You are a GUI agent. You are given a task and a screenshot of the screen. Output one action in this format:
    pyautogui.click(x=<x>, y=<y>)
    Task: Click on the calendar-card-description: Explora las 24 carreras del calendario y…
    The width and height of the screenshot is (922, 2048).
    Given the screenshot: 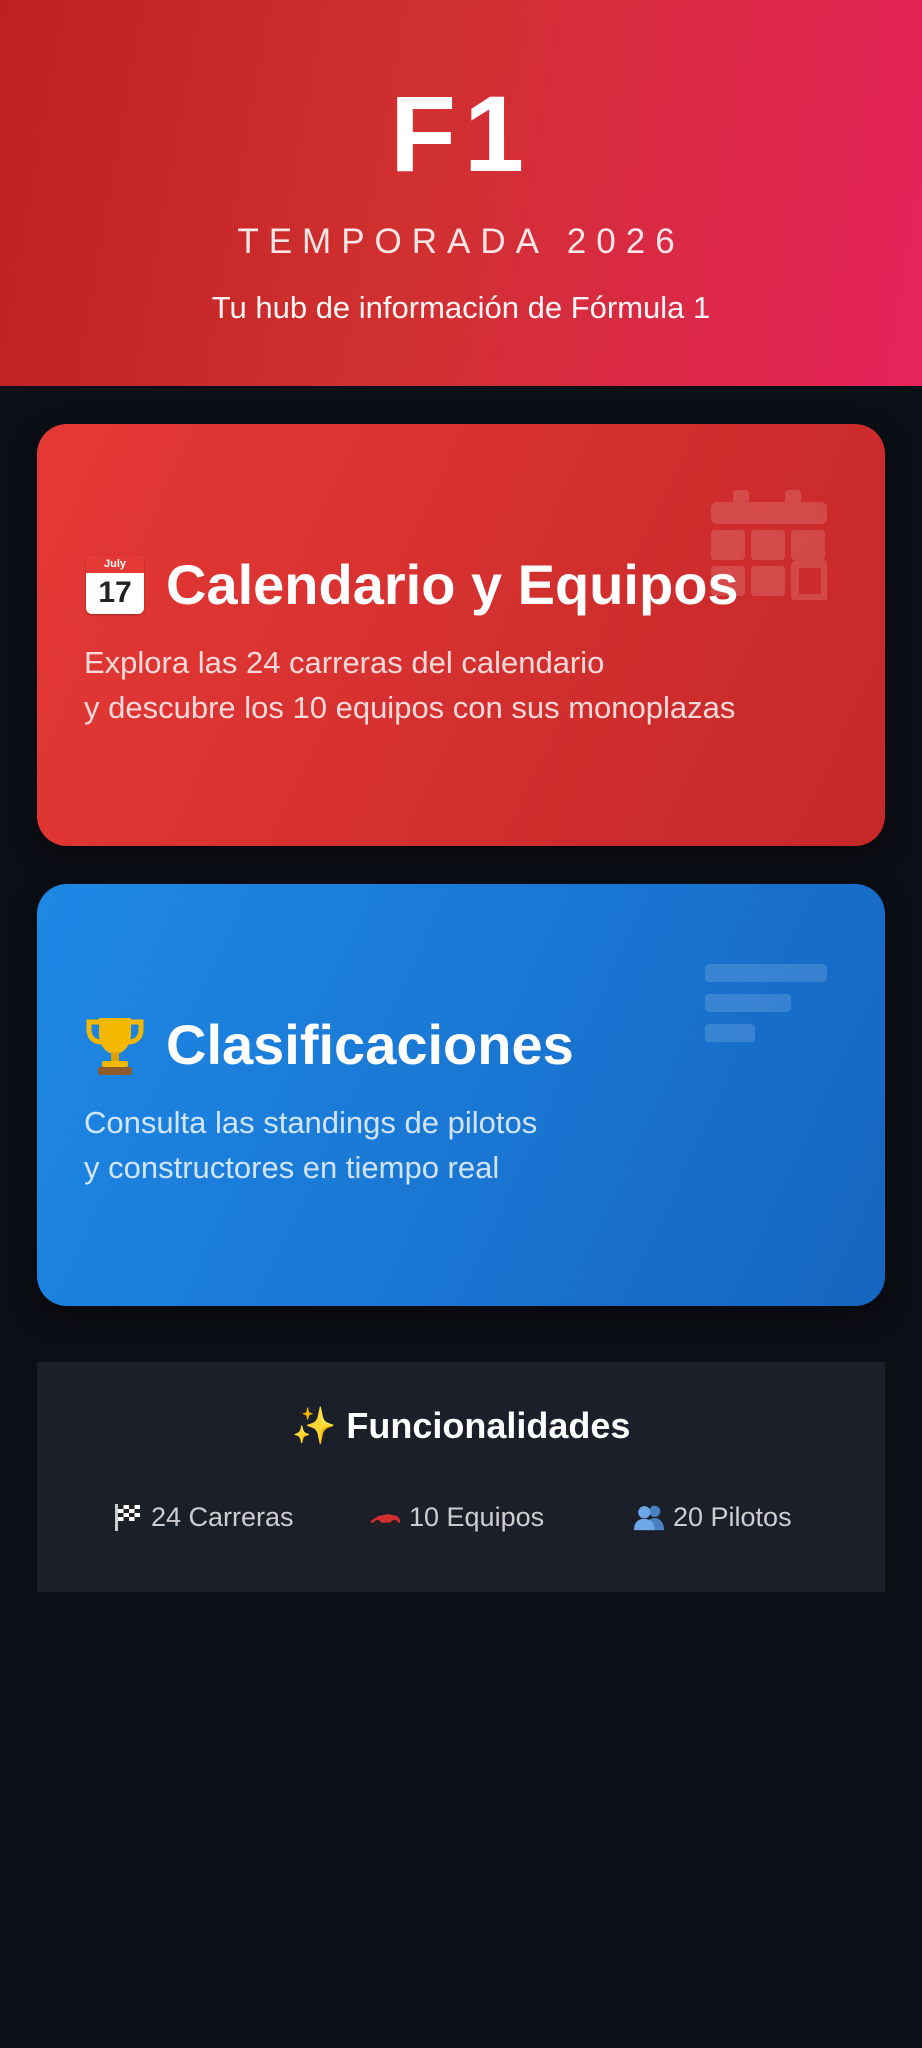 What is the action you would take?
    pyautogui.click(x=409, y=685)
    